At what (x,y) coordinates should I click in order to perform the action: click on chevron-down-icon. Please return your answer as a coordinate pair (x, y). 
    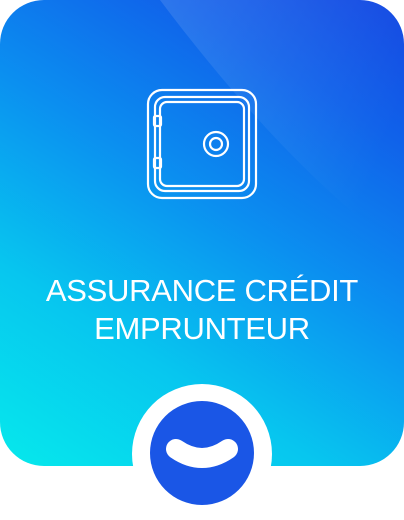
    Looking at the image, I should click on (202, 453).